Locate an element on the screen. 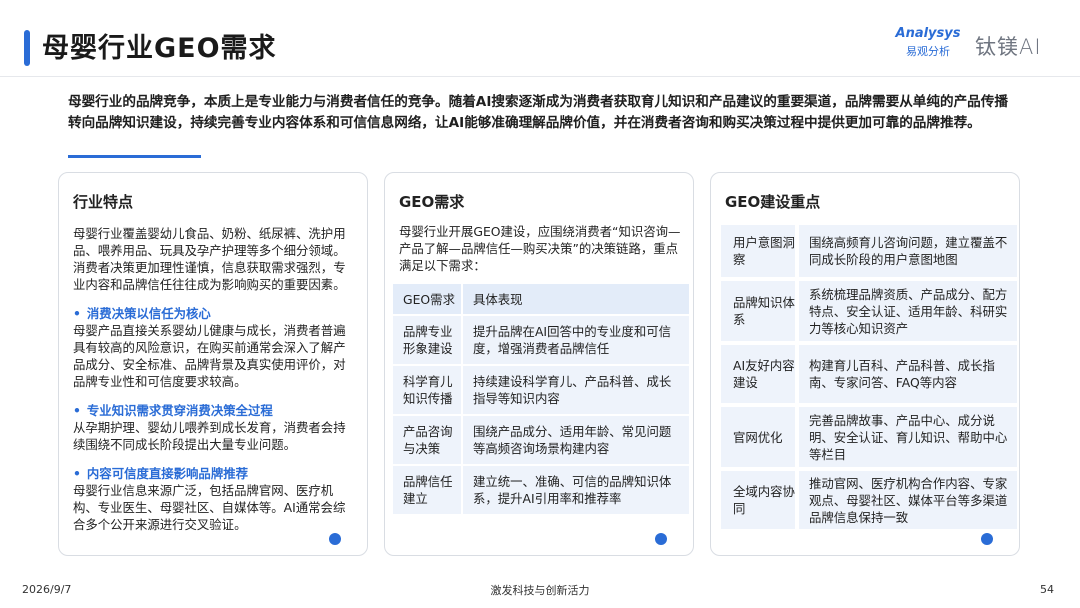 This screenshot has height=608, width=1080. focus-value-cell: 完善品牌故事、产品中心、成分说明、安全认证、育儿知识、帮助中心等栏目 is located at coordinates (908, 436).